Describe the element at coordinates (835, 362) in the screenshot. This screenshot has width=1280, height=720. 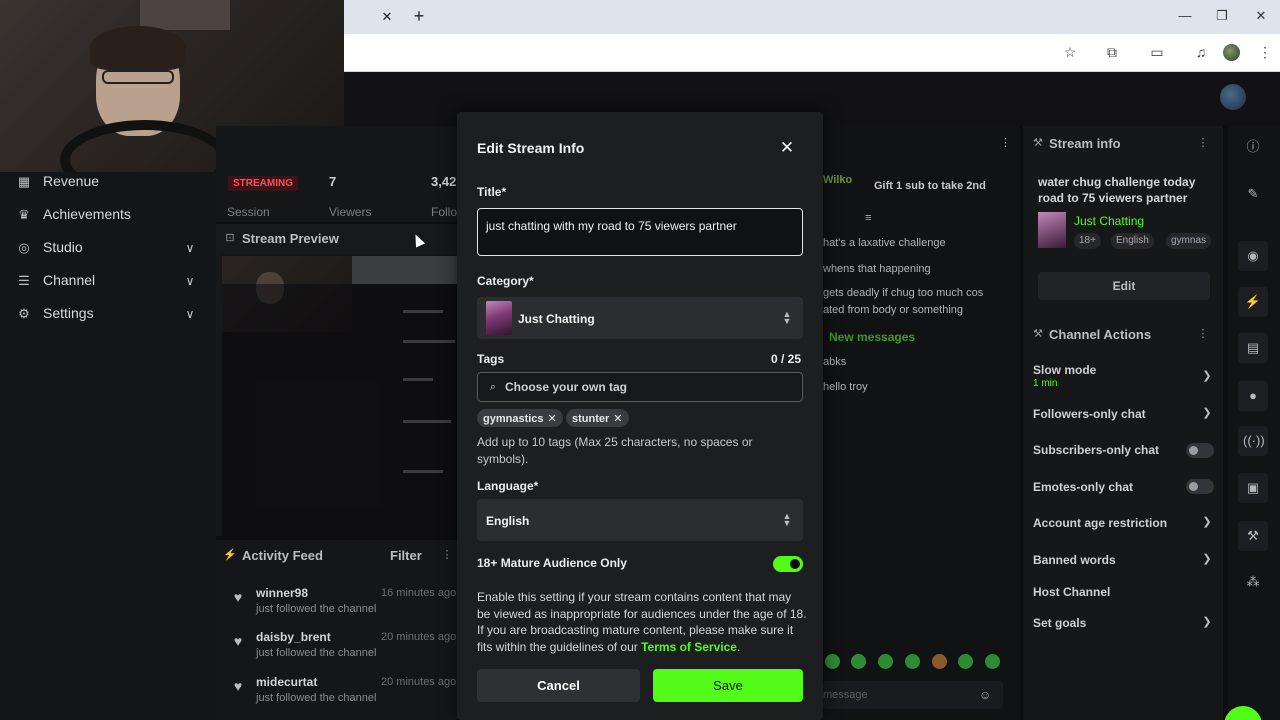
I see `chat-message: abks` at that location.